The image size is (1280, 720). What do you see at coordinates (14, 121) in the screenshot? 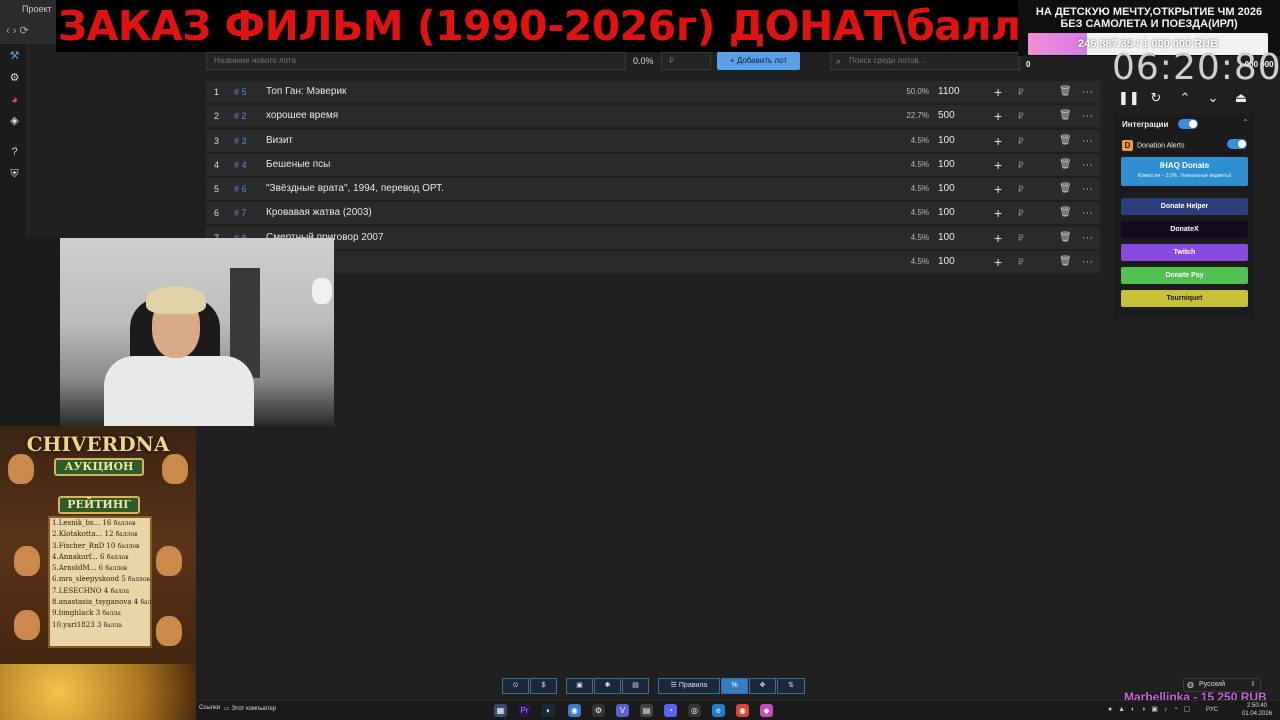
I see `layers-icon: ◈` at bounding box center [14, 121].